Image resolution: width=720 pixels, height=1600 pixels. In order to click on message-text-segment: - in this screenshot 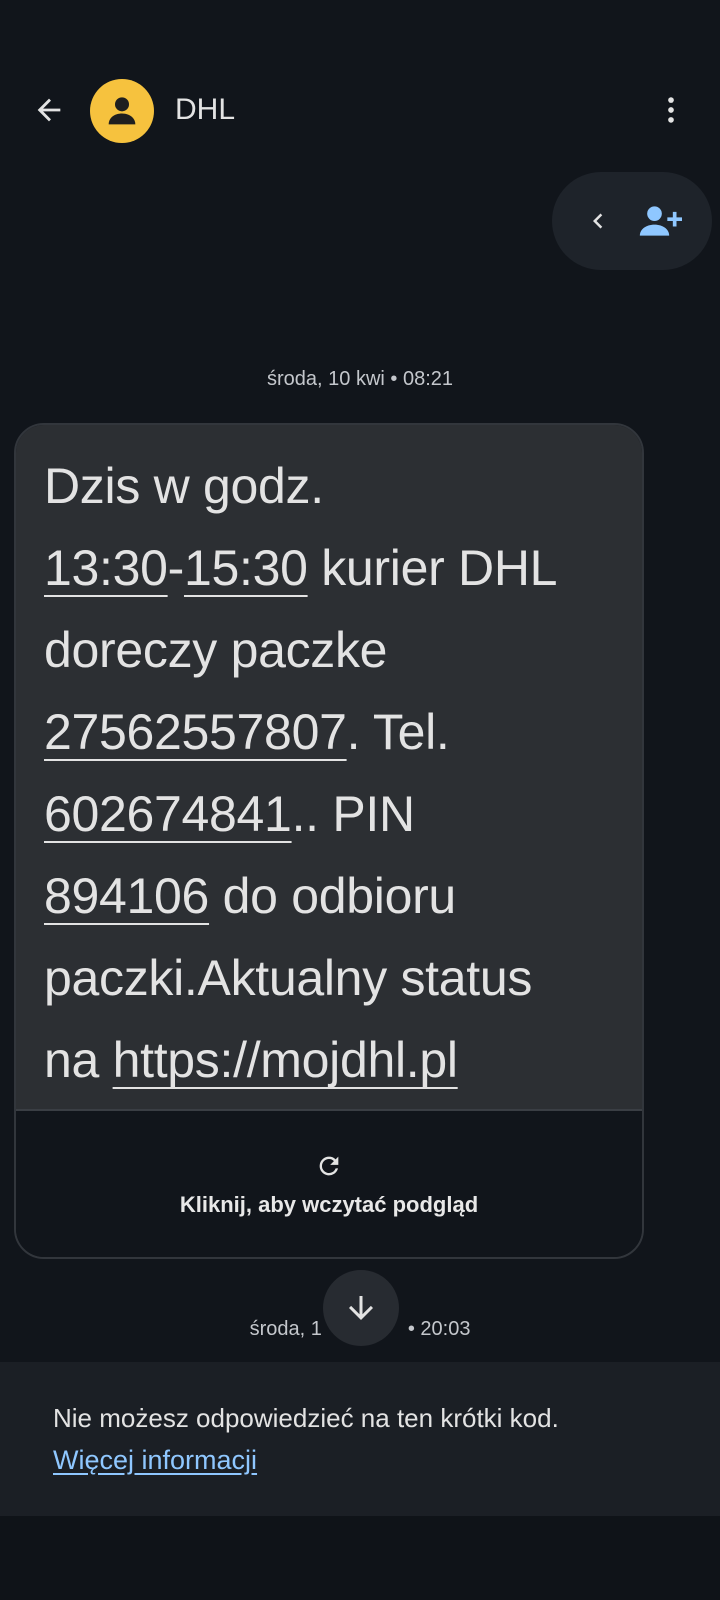, I will do `click(176, 568)`.